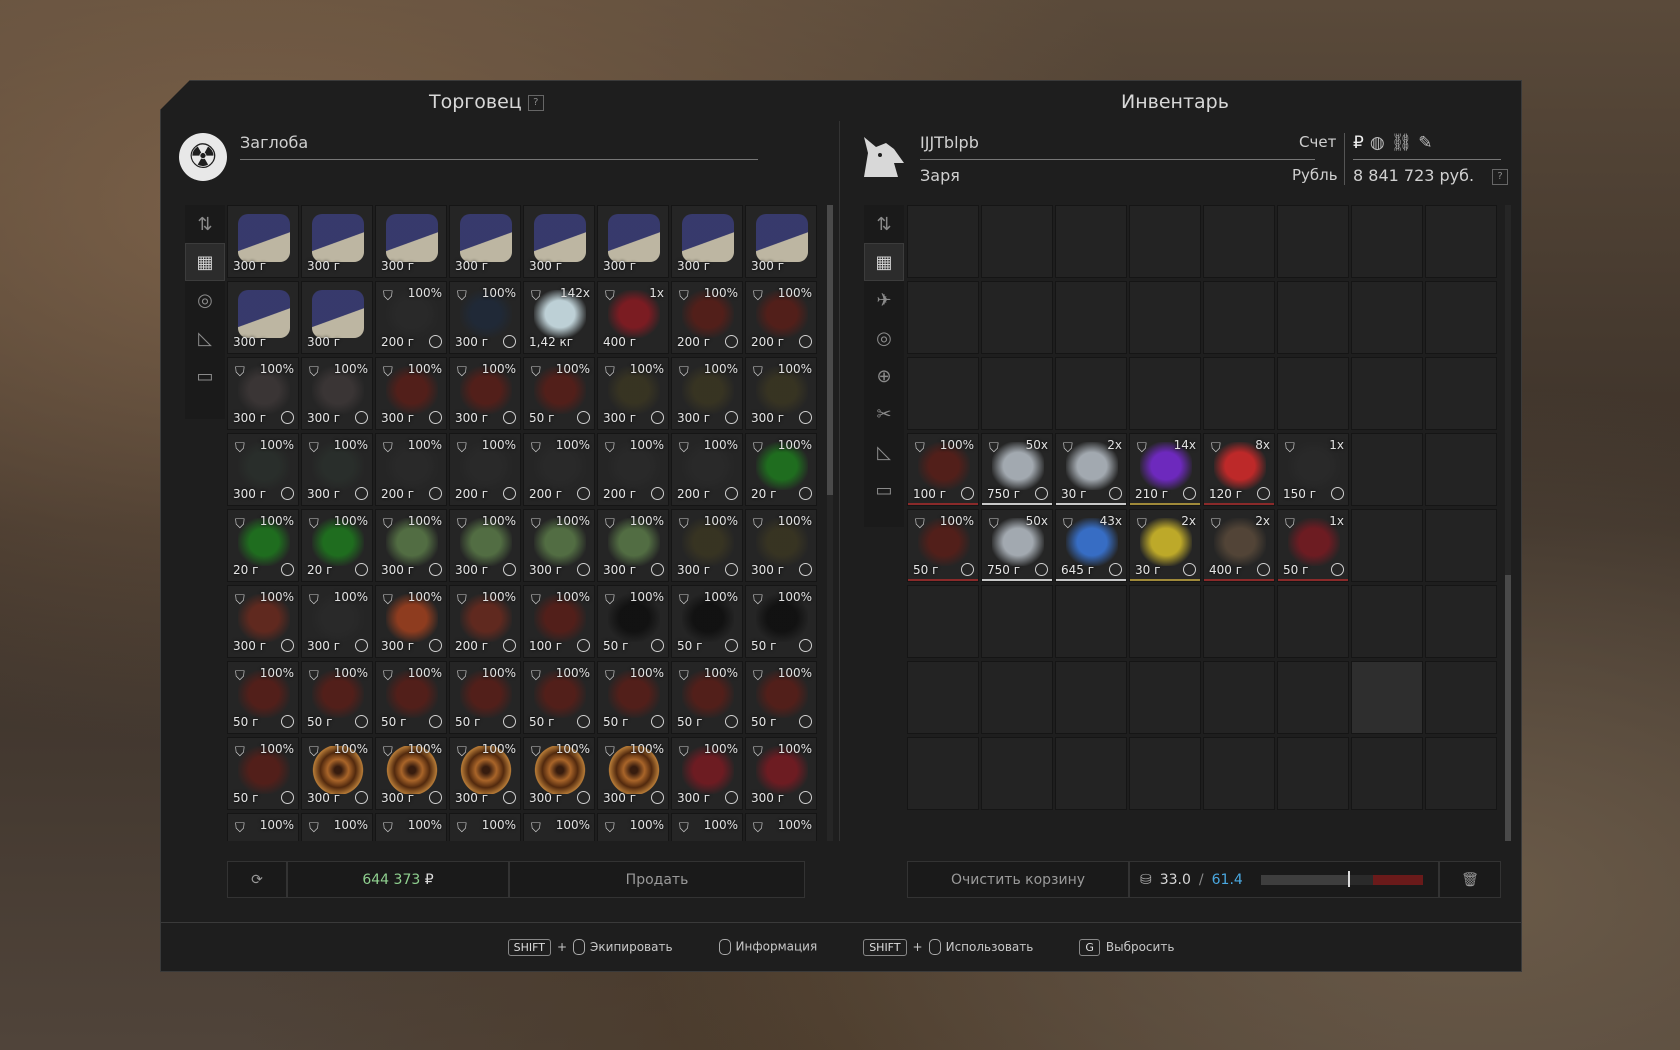  I want to click on item-slot: ⛉ 142x 1,42 кг, so click(559, 317).